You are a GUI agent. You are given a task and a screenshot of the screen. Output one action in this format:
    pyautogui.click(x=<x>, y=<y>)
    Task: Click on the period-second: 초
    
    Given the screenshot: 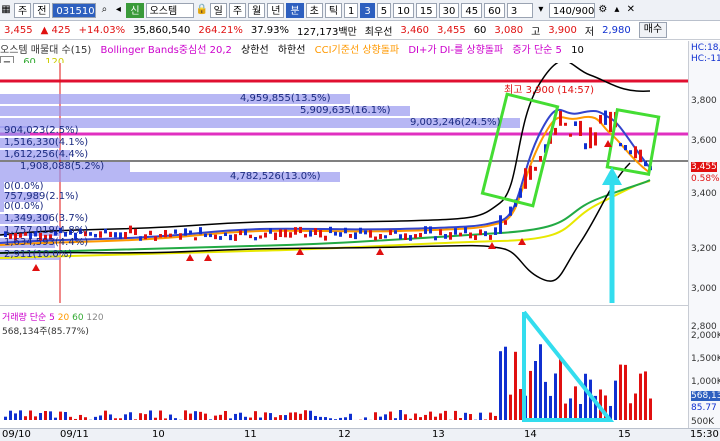 What is the action you would take?
    pyautogui.click(x=314, y=10)
    